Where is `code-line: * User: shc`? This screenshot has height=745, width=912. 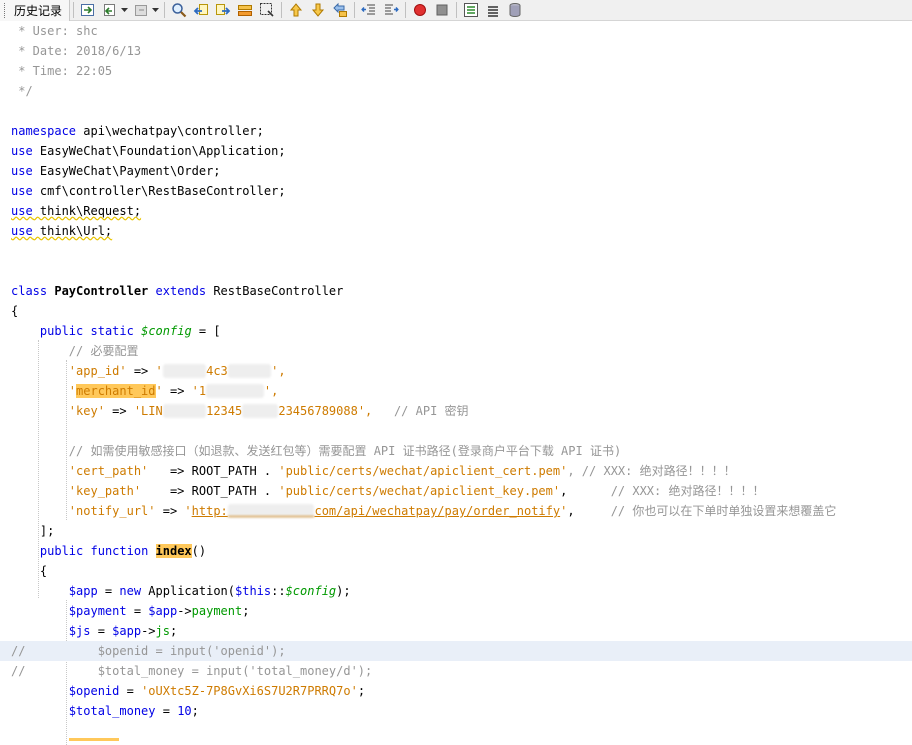 code-line: * User: shc is located at coordinates (54, 31).